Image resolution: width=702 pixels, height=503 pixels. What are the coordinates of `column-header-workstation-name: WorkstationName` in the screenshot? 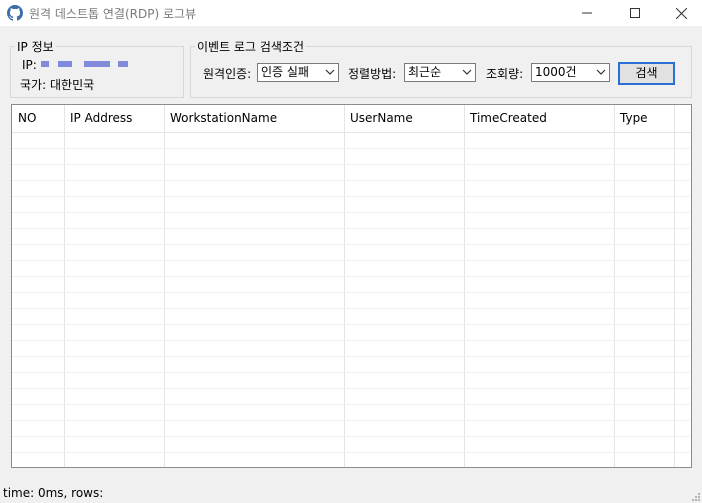 It's located at (254, 118).